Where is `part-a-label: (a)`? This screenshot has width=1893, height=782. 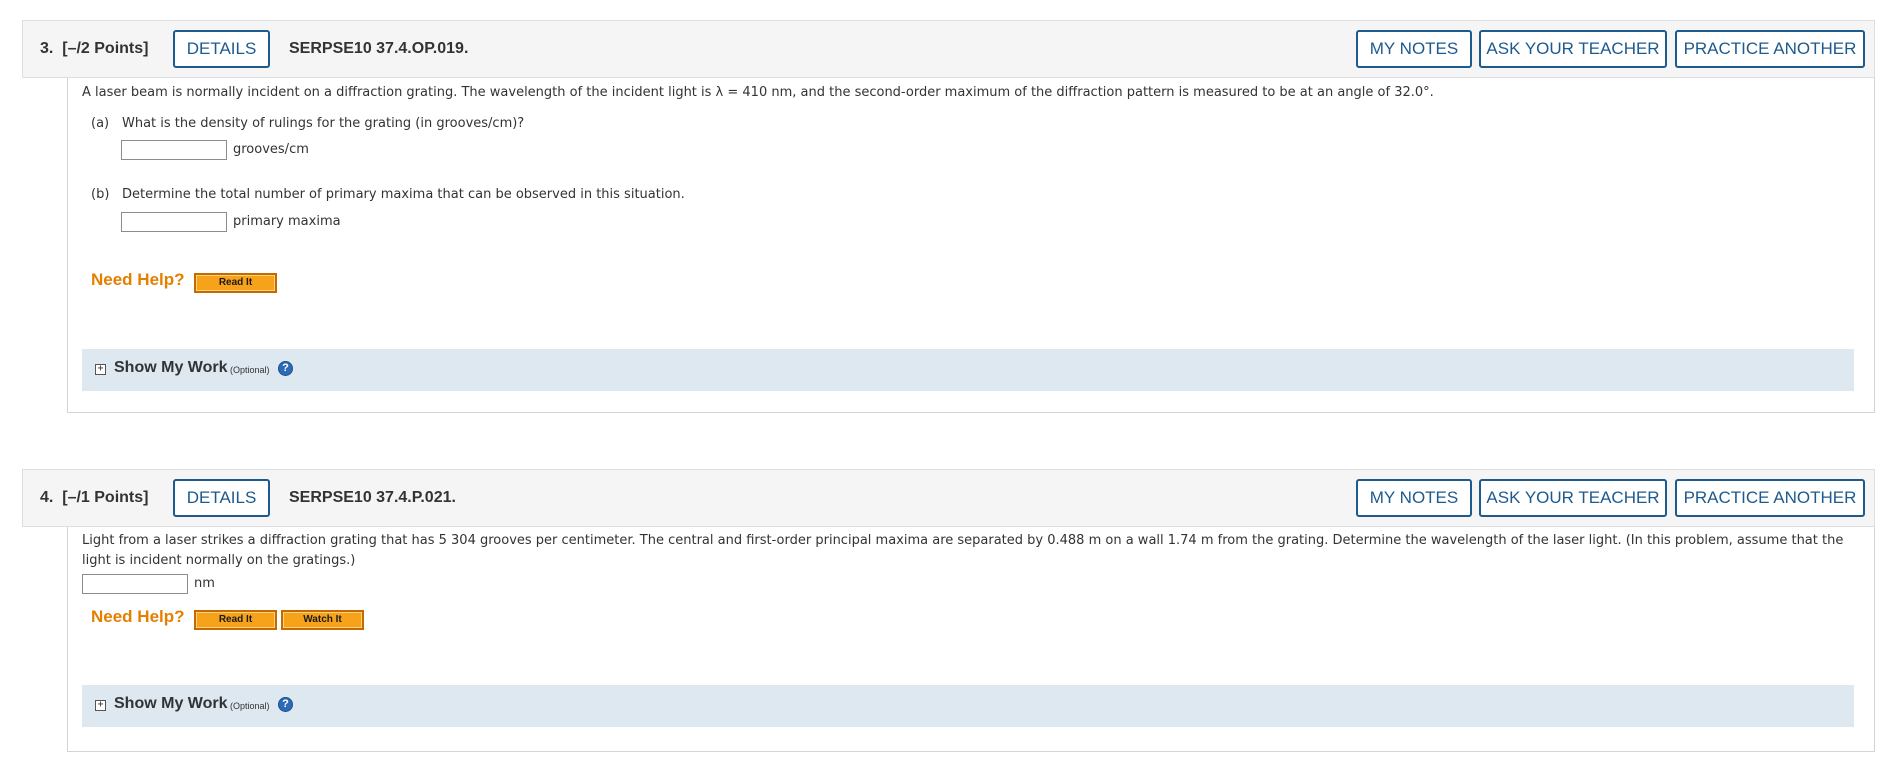 part-a-label: (a) is located at coordinates (100, 123).